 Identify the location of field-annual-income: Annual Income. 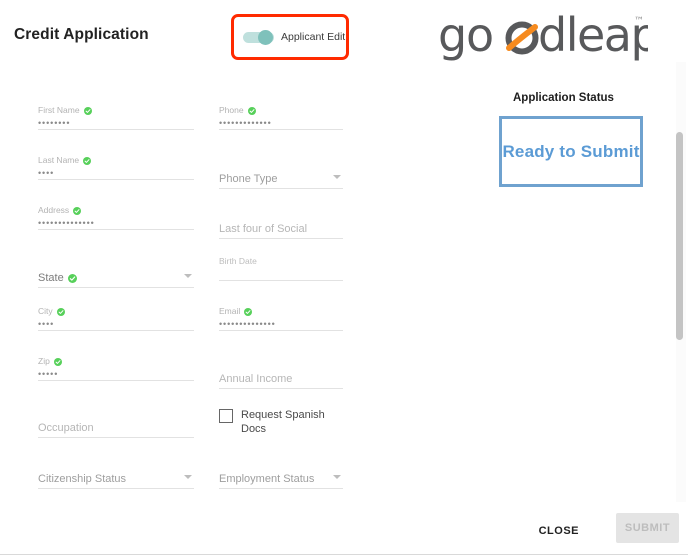
(281, 380).